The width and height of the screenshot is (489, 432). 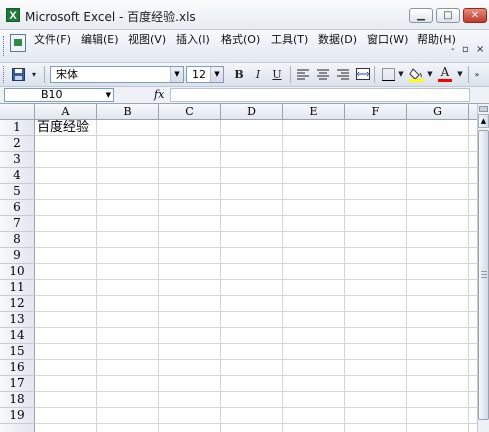 What do you see at coordinates (5, 46) in the screenshot?
I see `menu-grip-handle` at bounding box center [5, 46].